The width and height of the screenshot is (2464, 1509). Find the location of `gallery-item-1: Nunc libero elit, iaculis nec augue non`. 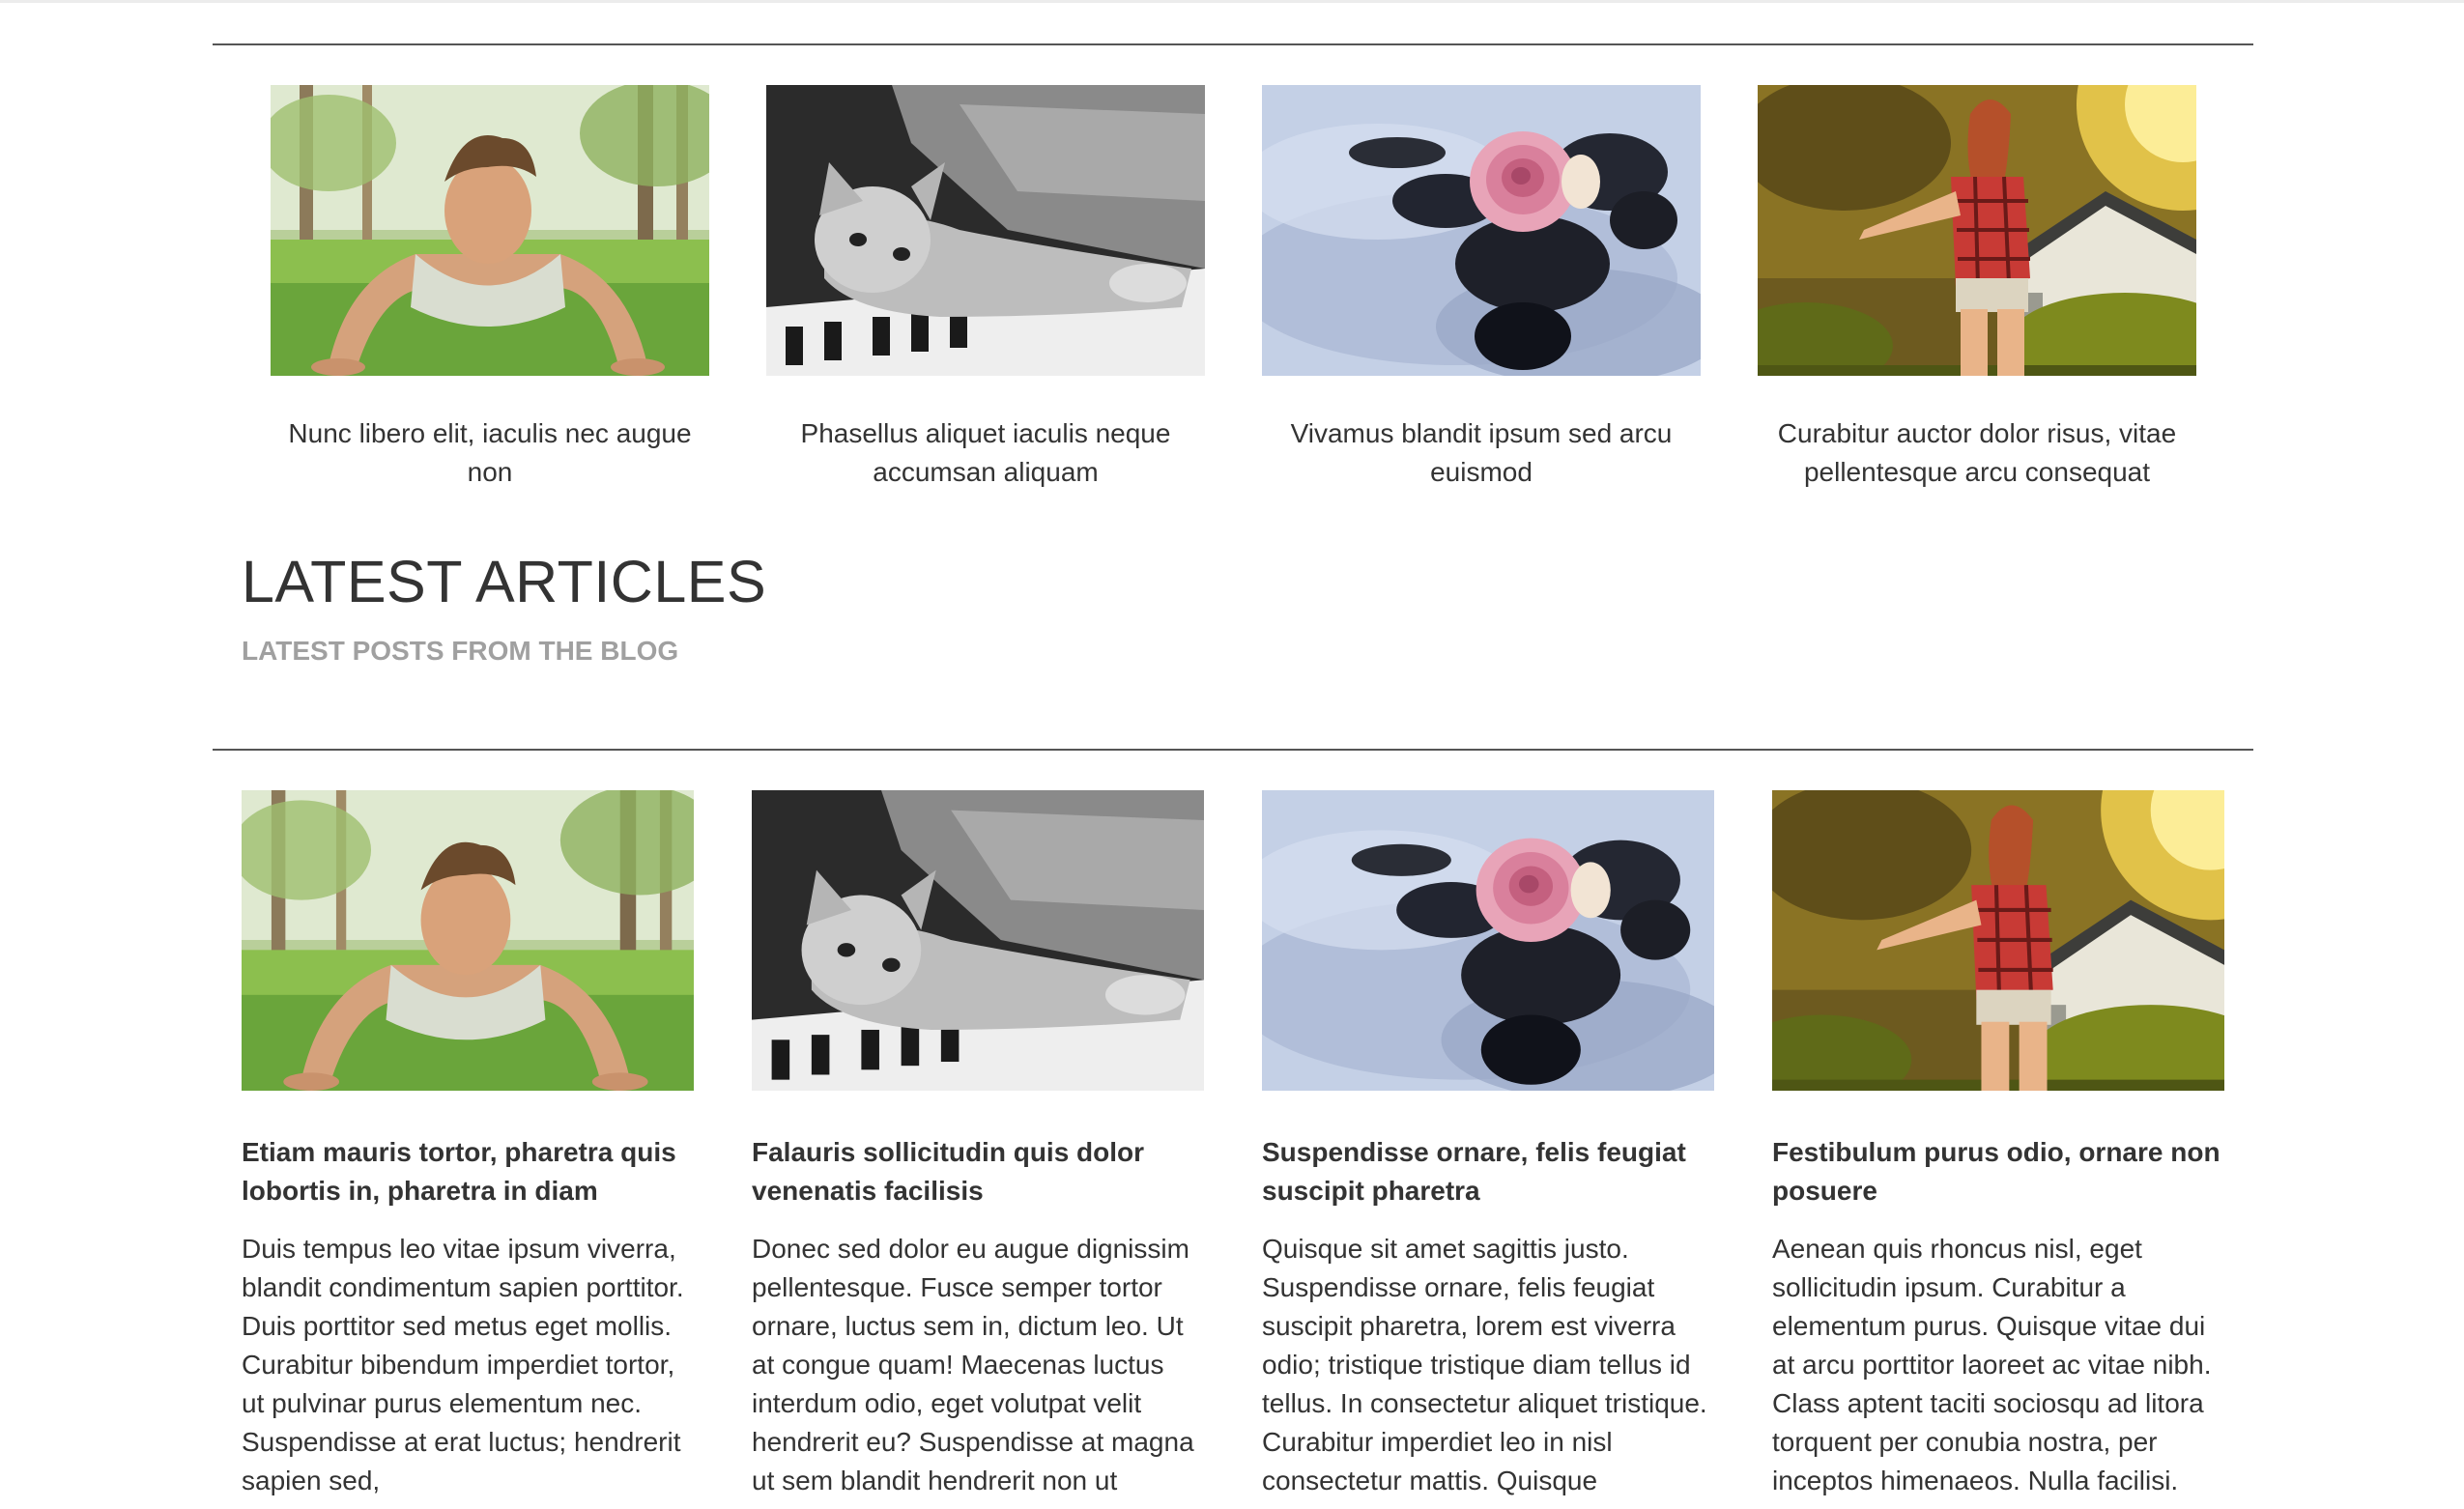

gallery-item-1: Nunc libero elit, iaculis nec augue non is located at coordinates (490, 288).